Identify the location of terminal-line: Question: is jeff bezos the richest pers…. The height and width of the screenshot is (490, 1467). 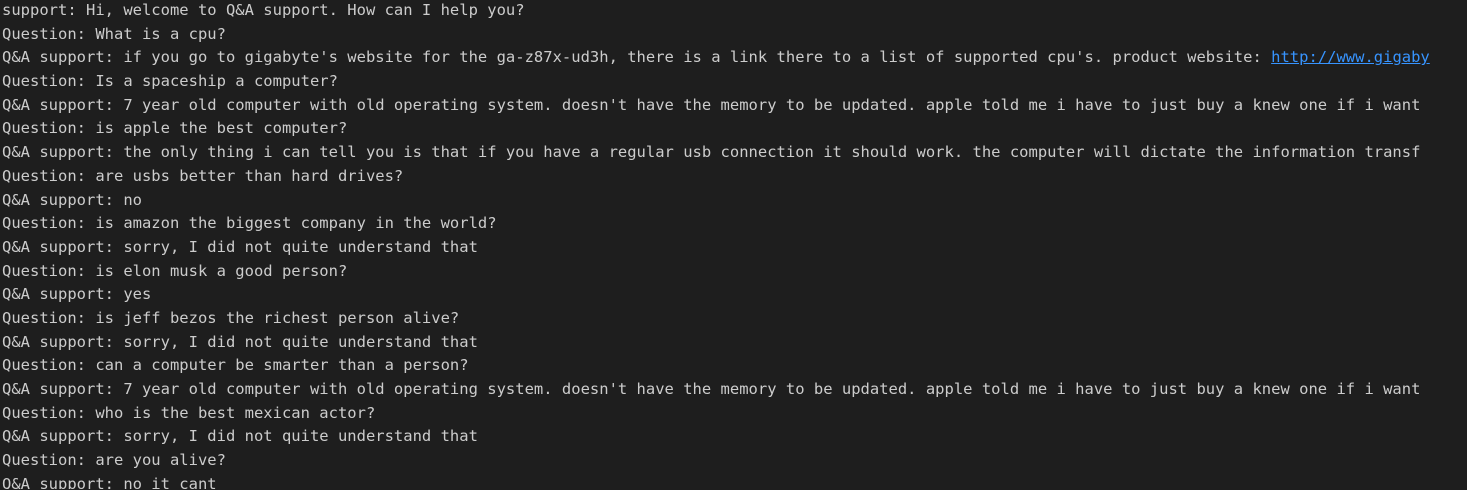
(231, 317).